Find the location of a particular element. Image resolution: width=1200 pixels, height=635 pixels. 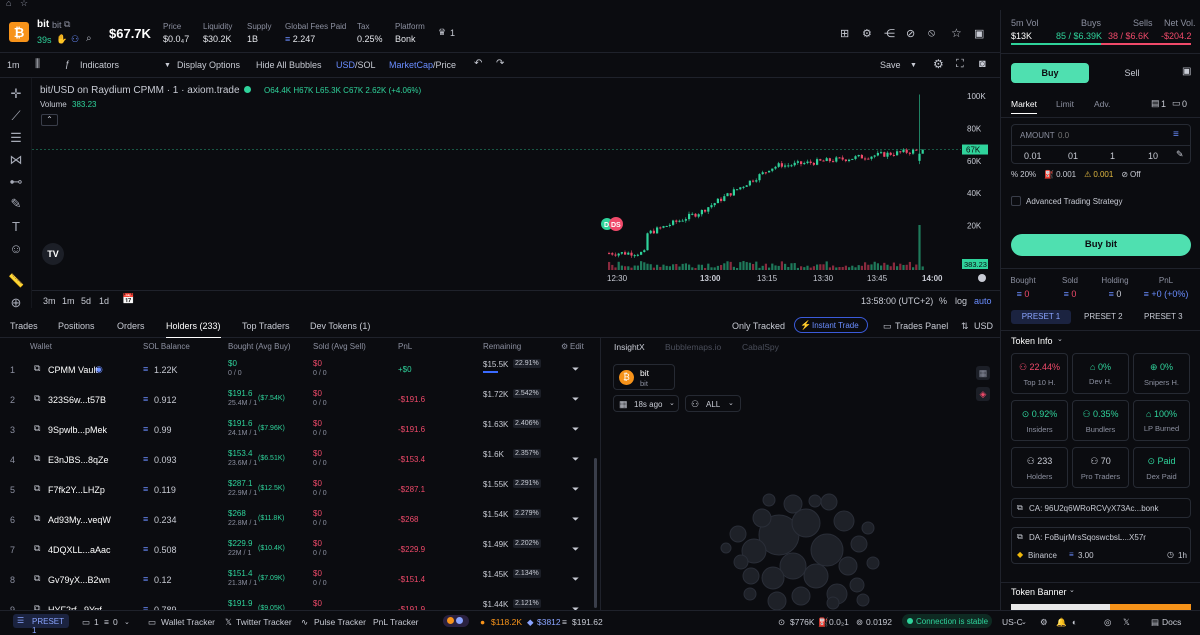

region-selector: US-C is located at coordinates (1012, 622).